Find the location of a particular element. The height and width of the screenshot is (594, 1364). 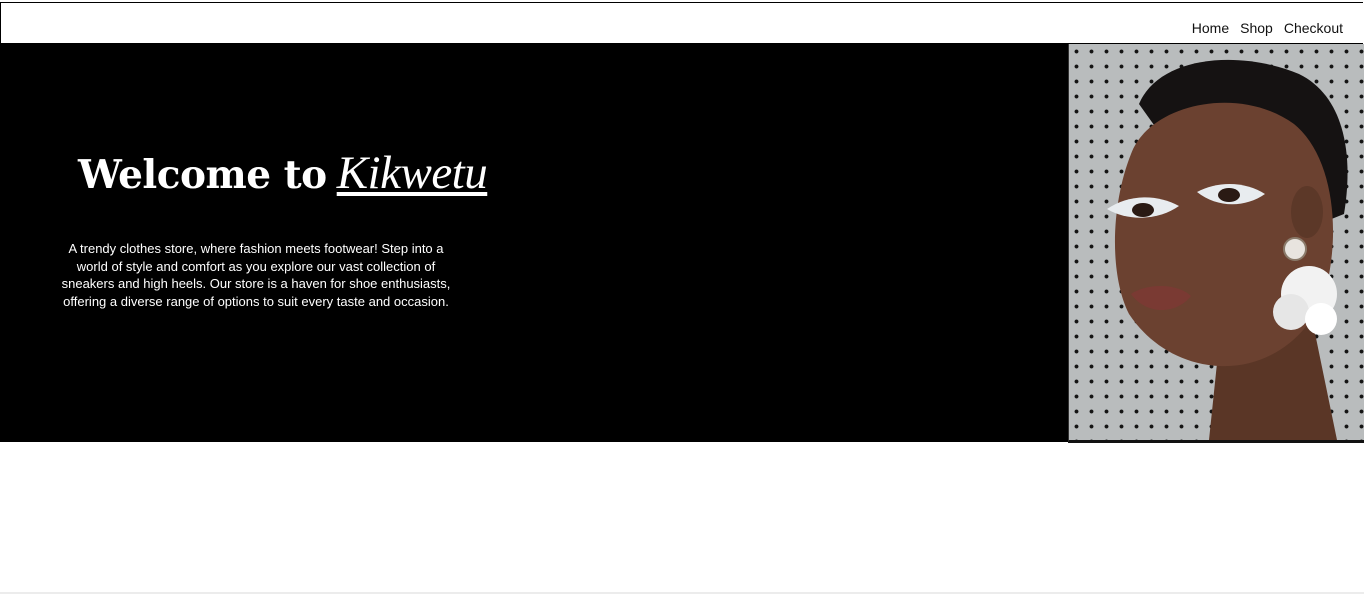

hero-title-welcome: Welcome to is located at coordinates (202, 175).